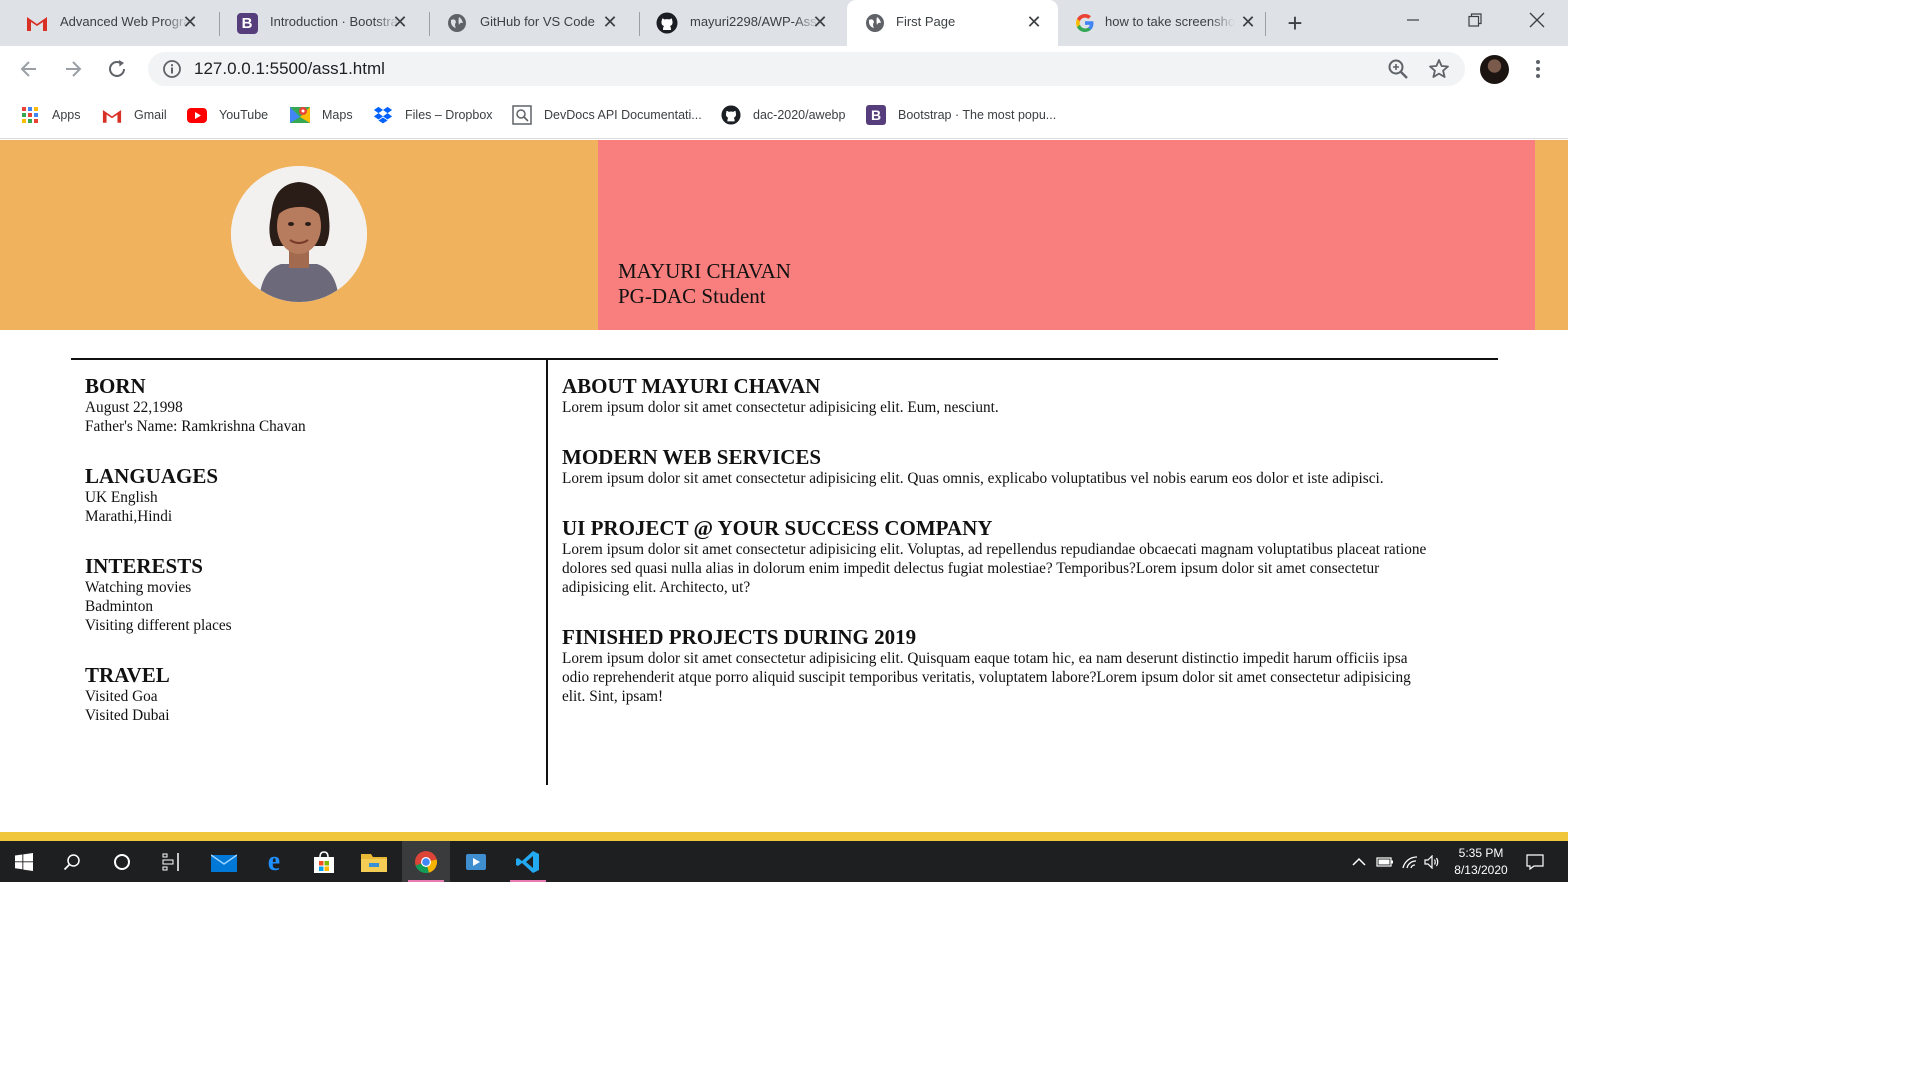 This screenshot has height=1080, width=1920. What do you see at coordinates (50, 115) in the screenshot?
I see `bookmark-apps: Apps` at bounding box center [50, 115].